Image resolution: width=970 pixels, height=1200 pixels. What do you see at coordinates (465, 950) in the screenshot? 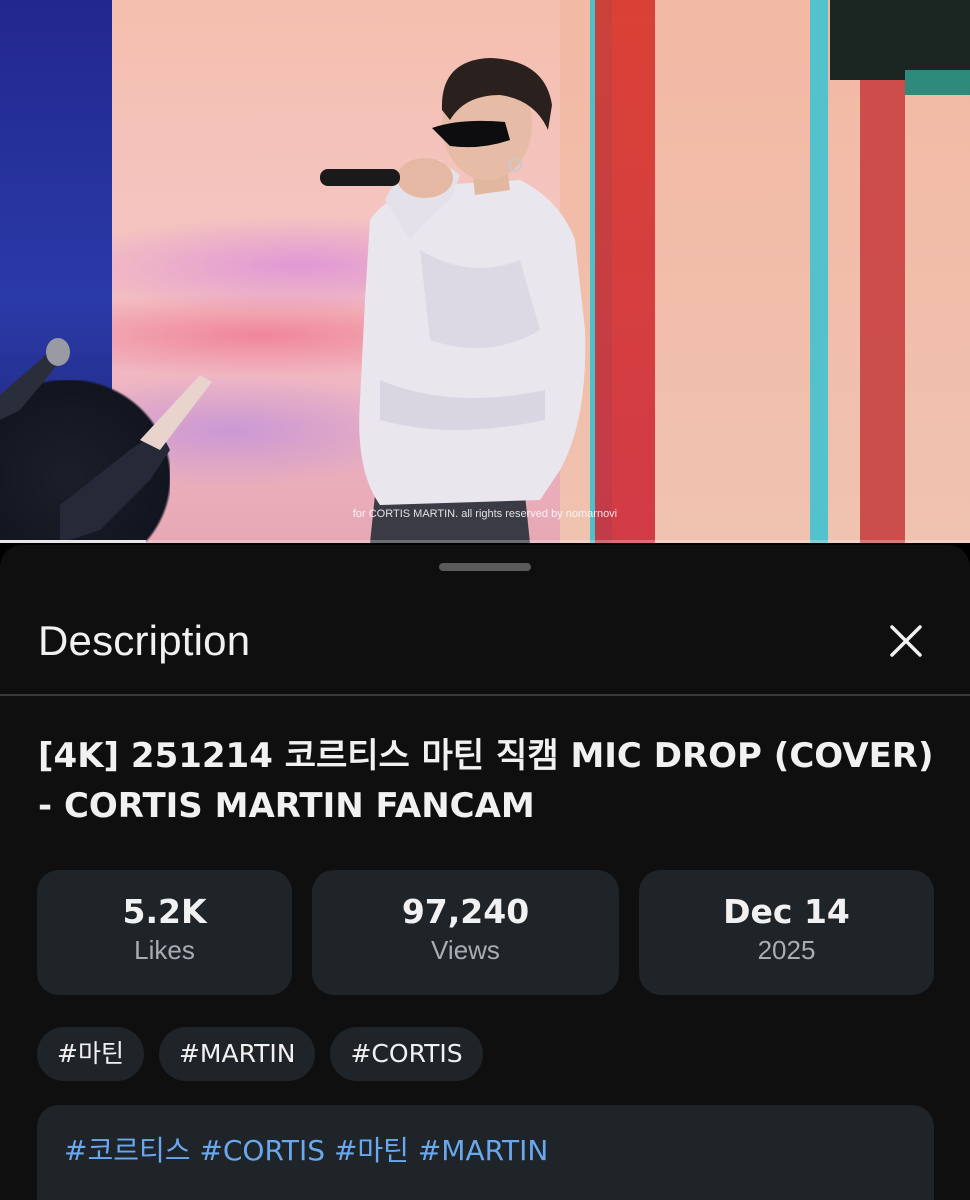
I see `views-label: Views` at bounding box center [465, 950].